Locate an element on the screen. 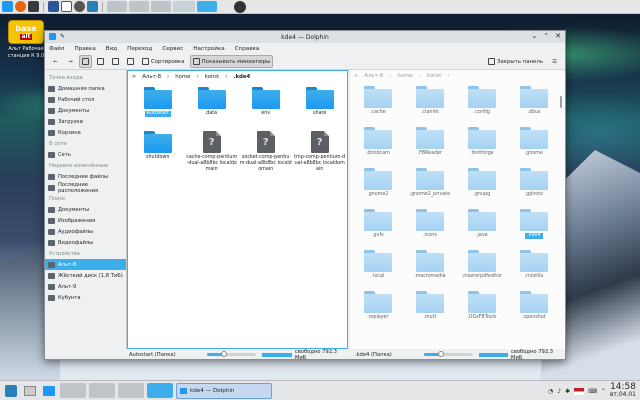 Image resolution: width=640 pixels, height=400 pixels. file-item: .gvfs is located at coordinates (378, 224).